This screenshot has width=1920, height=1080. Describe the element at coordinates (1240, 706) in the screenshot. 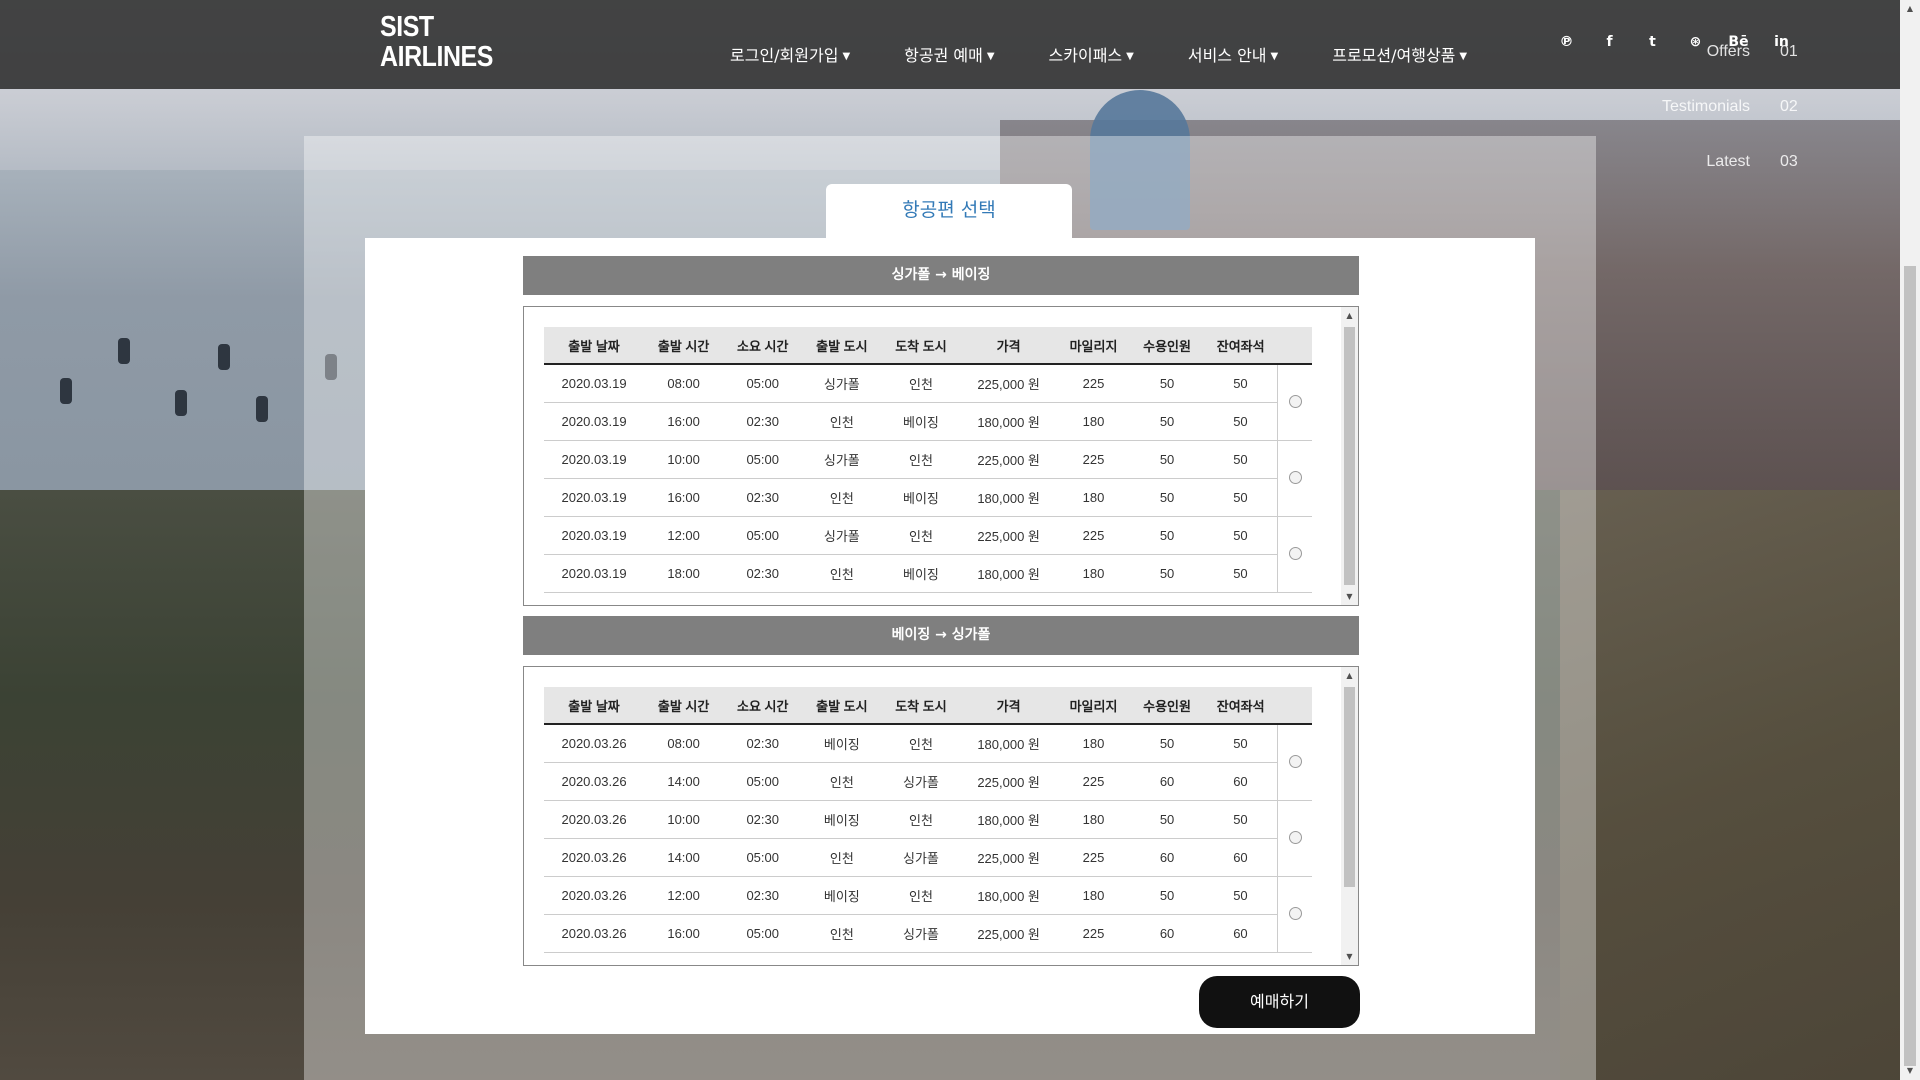

I see `column-header: 잔여좌석` at that location.